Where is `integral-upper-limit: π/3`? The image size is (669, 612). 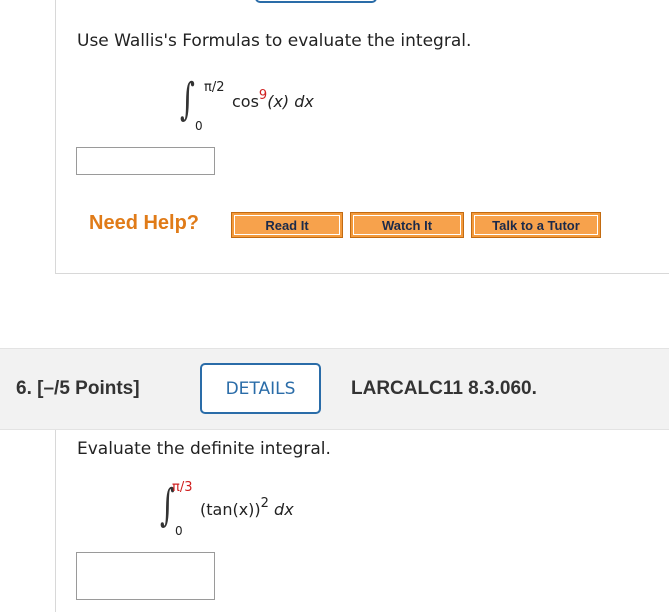 integral-upper-limit: π/3 is located at coordinates (182, 487).